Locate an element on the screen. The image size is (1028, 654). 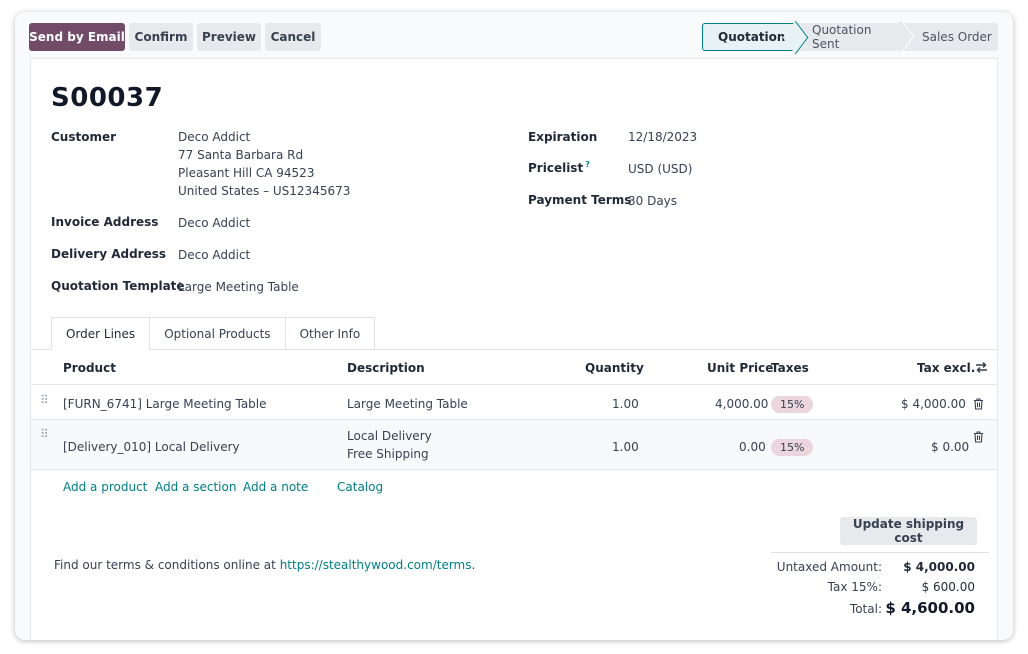
delivery-address-field: Deco Addict is located at coordinates (214, 255).